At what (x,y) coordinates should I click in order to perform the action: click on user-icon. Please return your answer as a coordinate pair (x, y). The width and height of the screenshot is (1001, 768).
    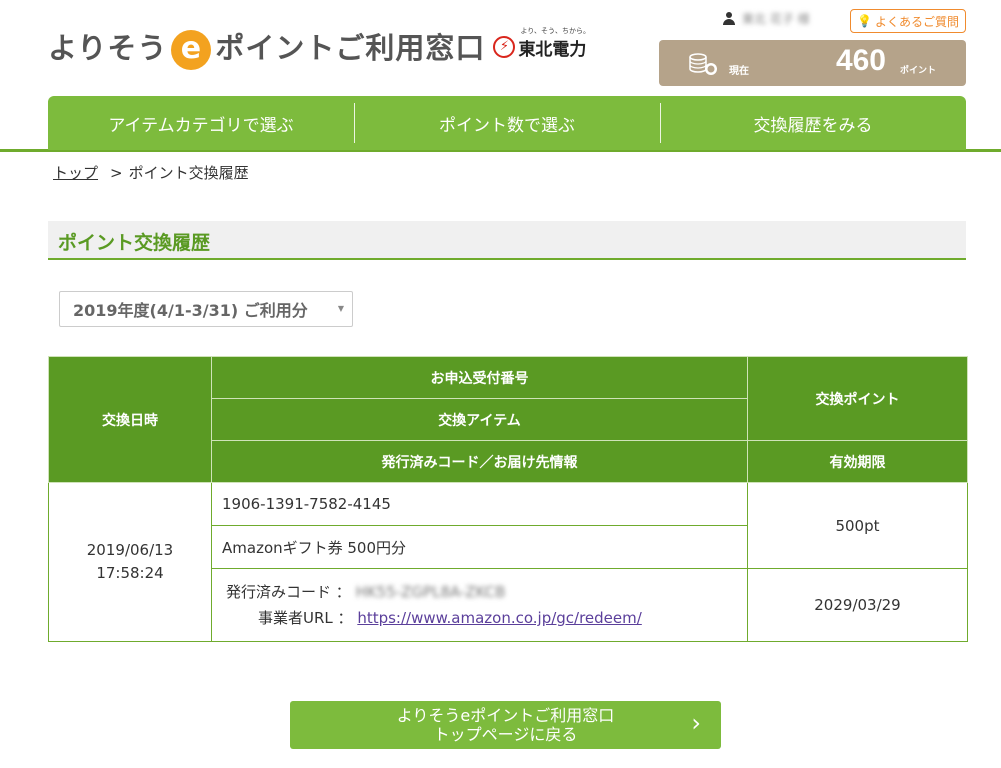
    Looking at the image, I should click on (729, 18).